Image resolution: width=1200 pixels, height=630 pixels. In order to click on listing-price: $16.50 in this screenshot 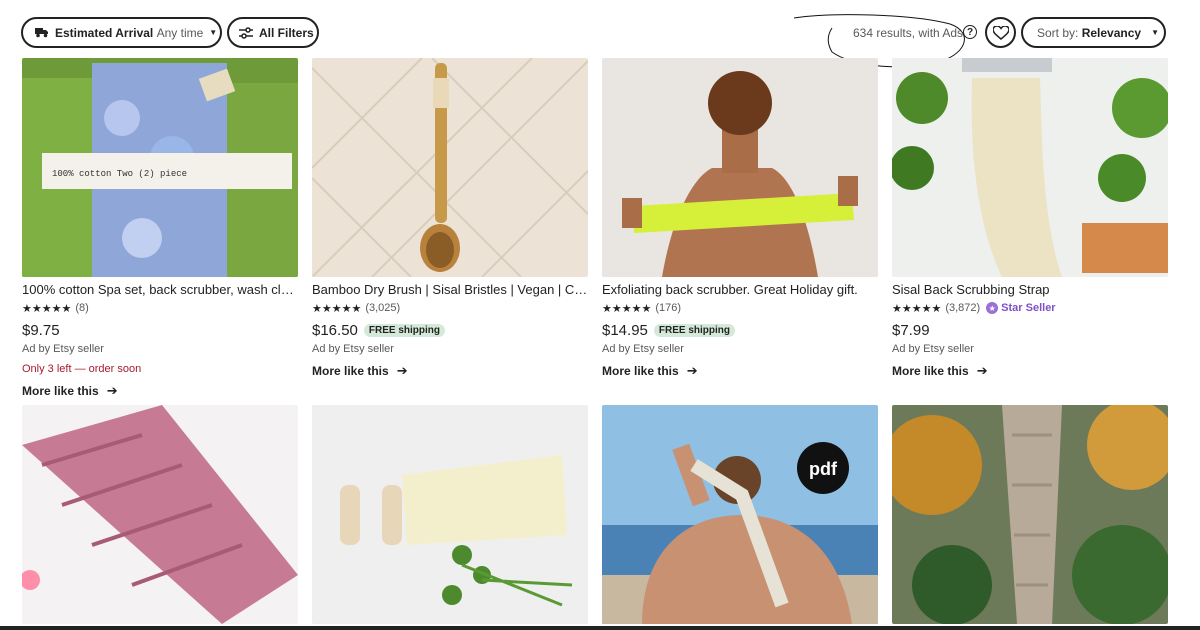, I will do `click(335, 330)`.